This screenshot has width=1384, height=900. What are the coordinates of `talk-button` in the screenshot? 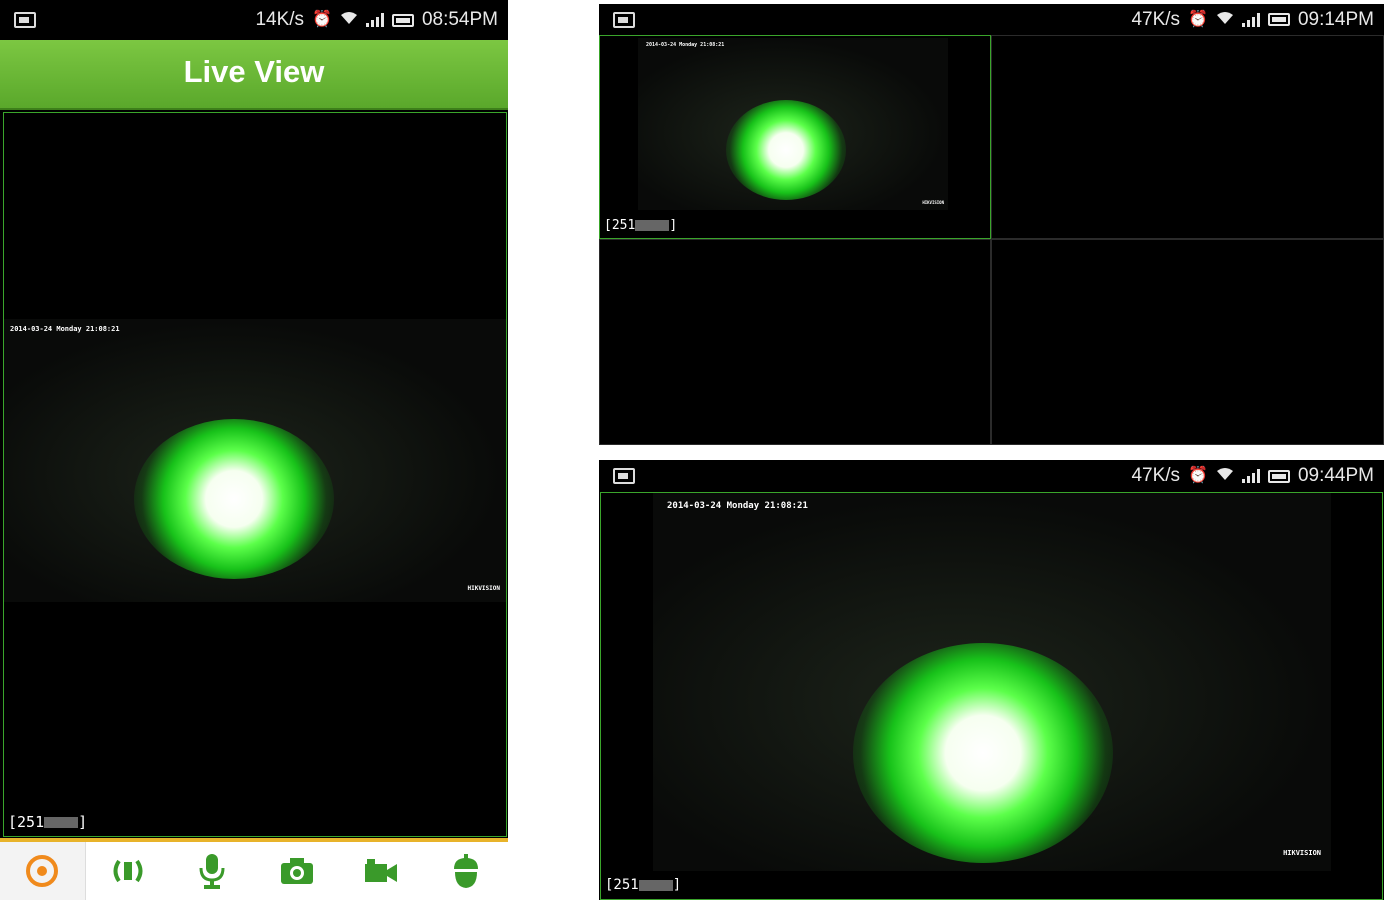 It's located at (212, 871).